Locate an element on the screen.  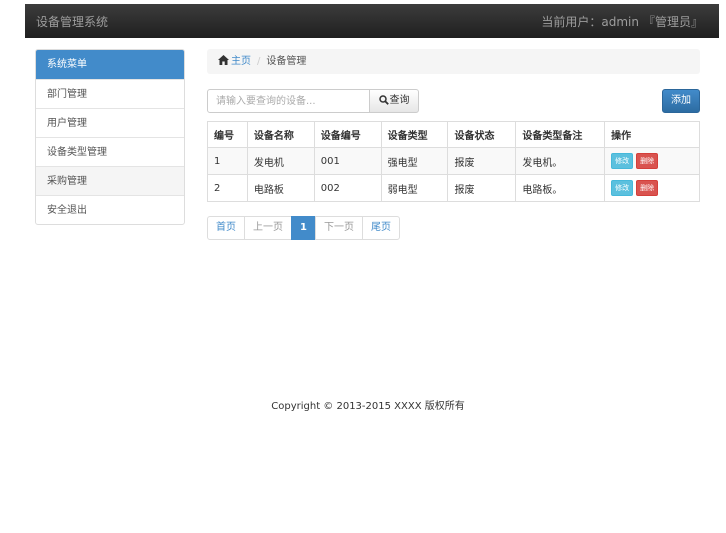
table-row: 2 电路板 002 弱电型 报废 电路板。 修改 删除 is located at coordinates (453, 188).